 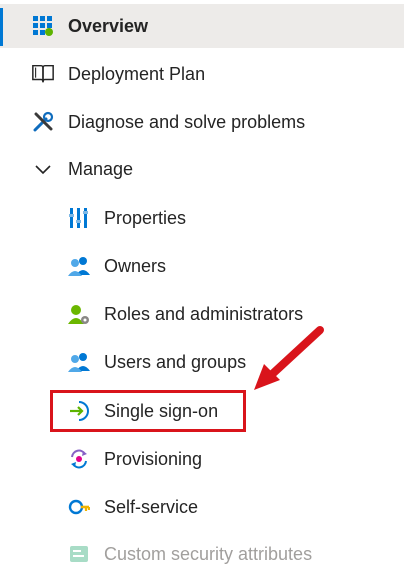 I want to click on sidebar-item-label: Custom security attributes, so click(x=208, y=553).